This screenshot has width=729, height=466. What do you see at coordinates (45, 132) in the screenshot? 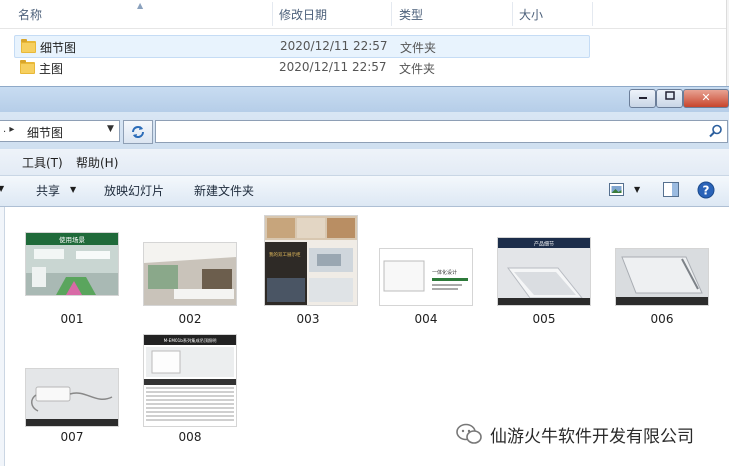
I see `breadcrumb-current: 细节图` at bounding box center [45, 132].